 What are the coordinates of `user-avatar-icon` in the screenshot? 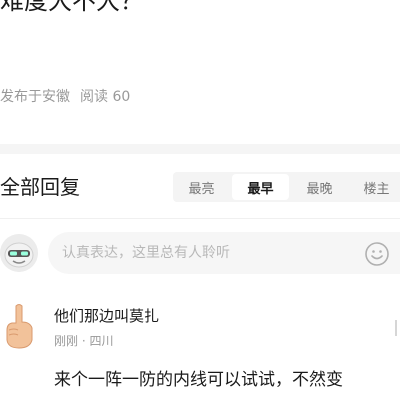 It's located at (19, 253).